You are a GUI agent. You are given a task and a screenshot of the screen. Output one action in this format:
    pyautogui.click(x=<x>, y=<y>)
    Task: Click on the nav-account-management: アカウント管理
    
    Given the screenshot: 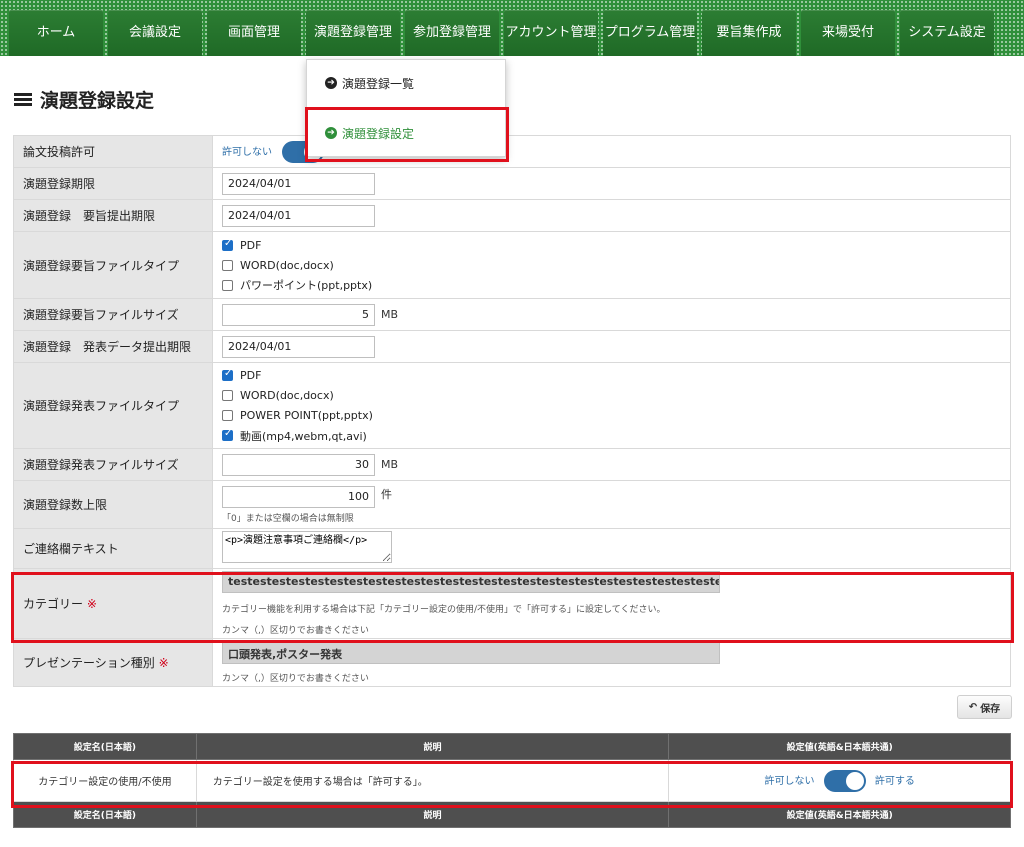 What is the action you would take?
    pyautogui.click(x=551, y=33)
    